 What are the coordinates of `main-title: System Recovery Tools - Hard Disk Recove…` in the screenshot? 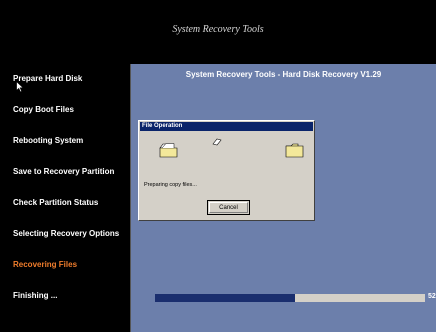 It's located at (283, 74).